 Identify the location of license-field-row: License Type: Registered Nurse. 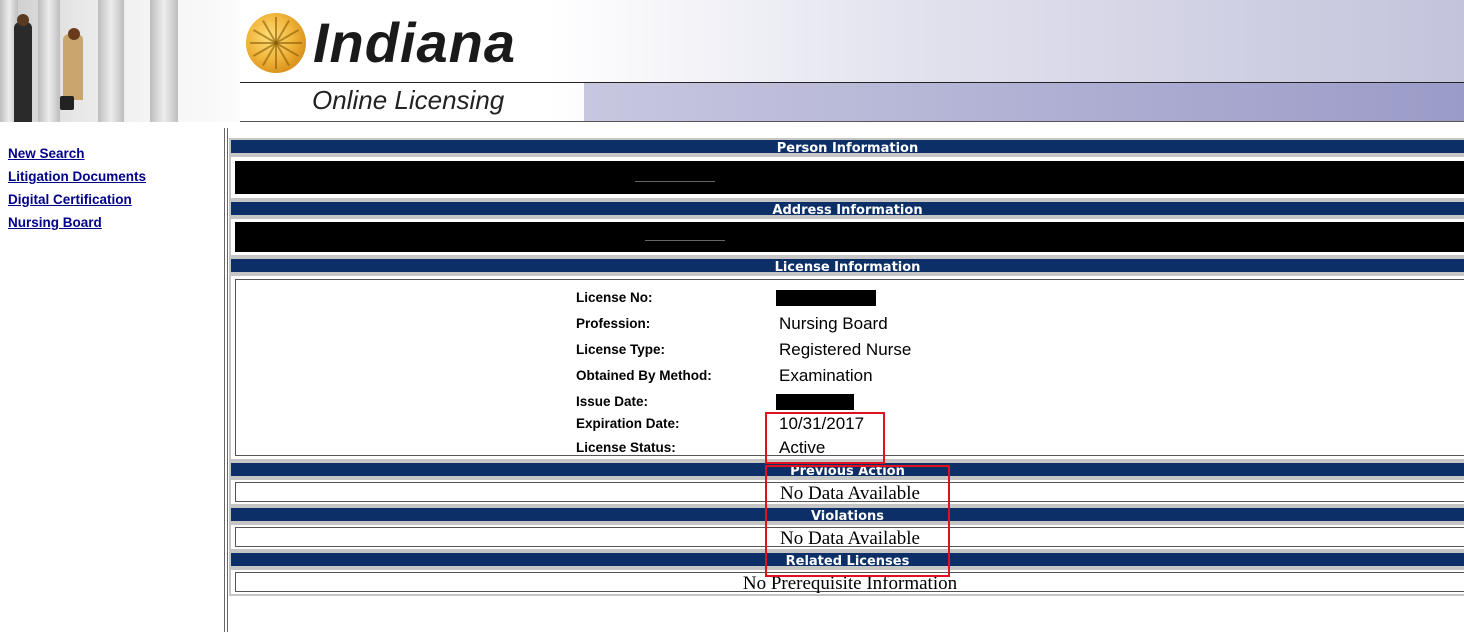
(850, 350).